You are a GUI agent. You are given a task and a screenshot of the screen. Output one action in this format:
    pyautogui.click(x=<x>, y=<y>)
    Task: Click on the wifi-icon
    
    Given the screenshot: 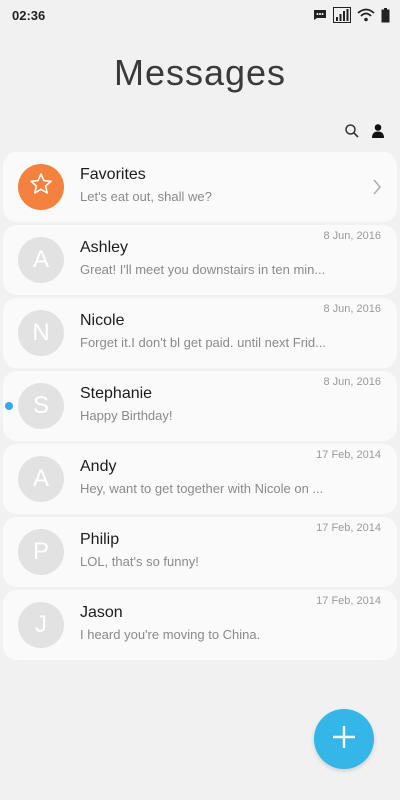 What is the action you would take?
    pyautogui.click(x=366, y=15)
    